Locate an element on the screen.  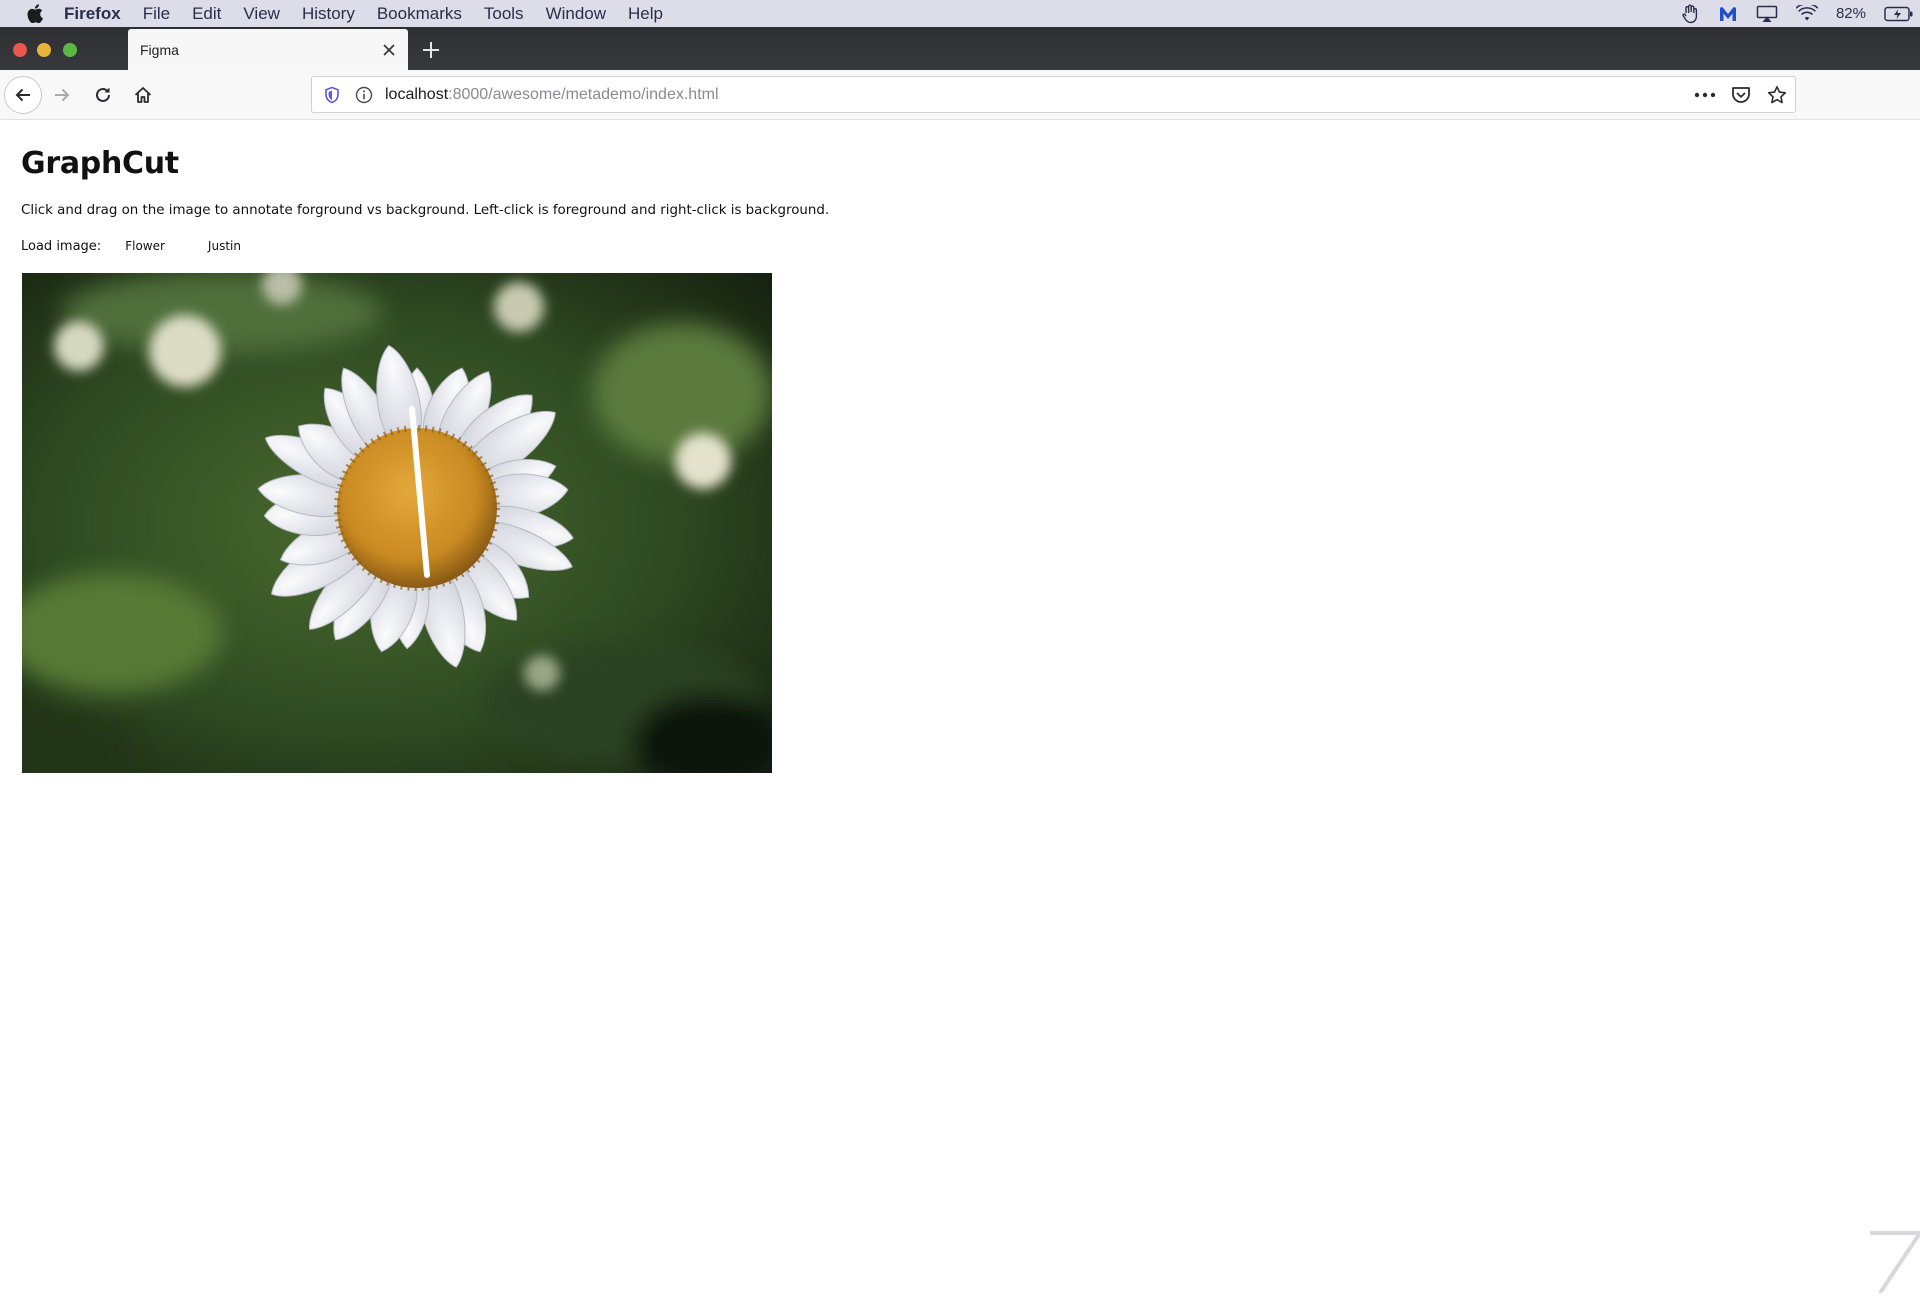
menu-tools: Tools is located at coordinates (504, 14).